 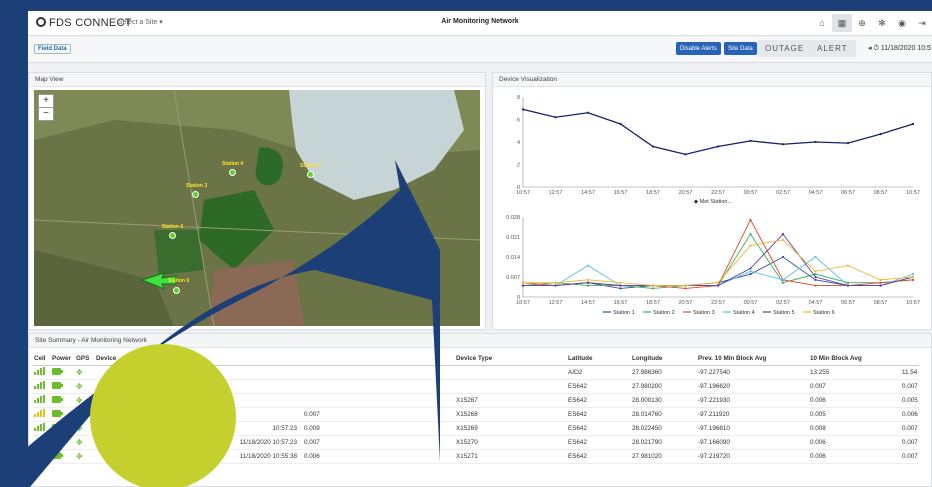 What do you see at coordinates (480, 21) in the screenshot?
I see `page-title: Air Monitoring Network` at bounding box center [480, 21].